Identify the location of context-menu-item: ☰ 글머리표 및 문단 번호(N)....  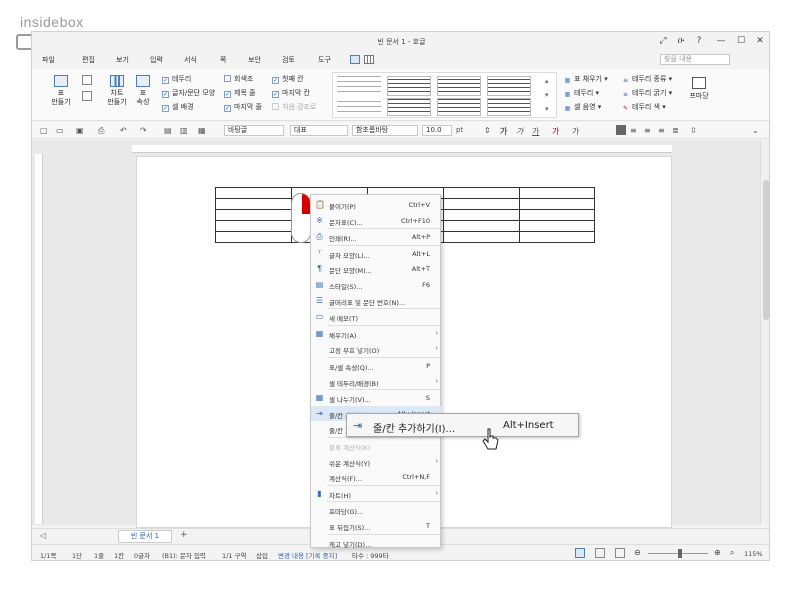
(376, 300).